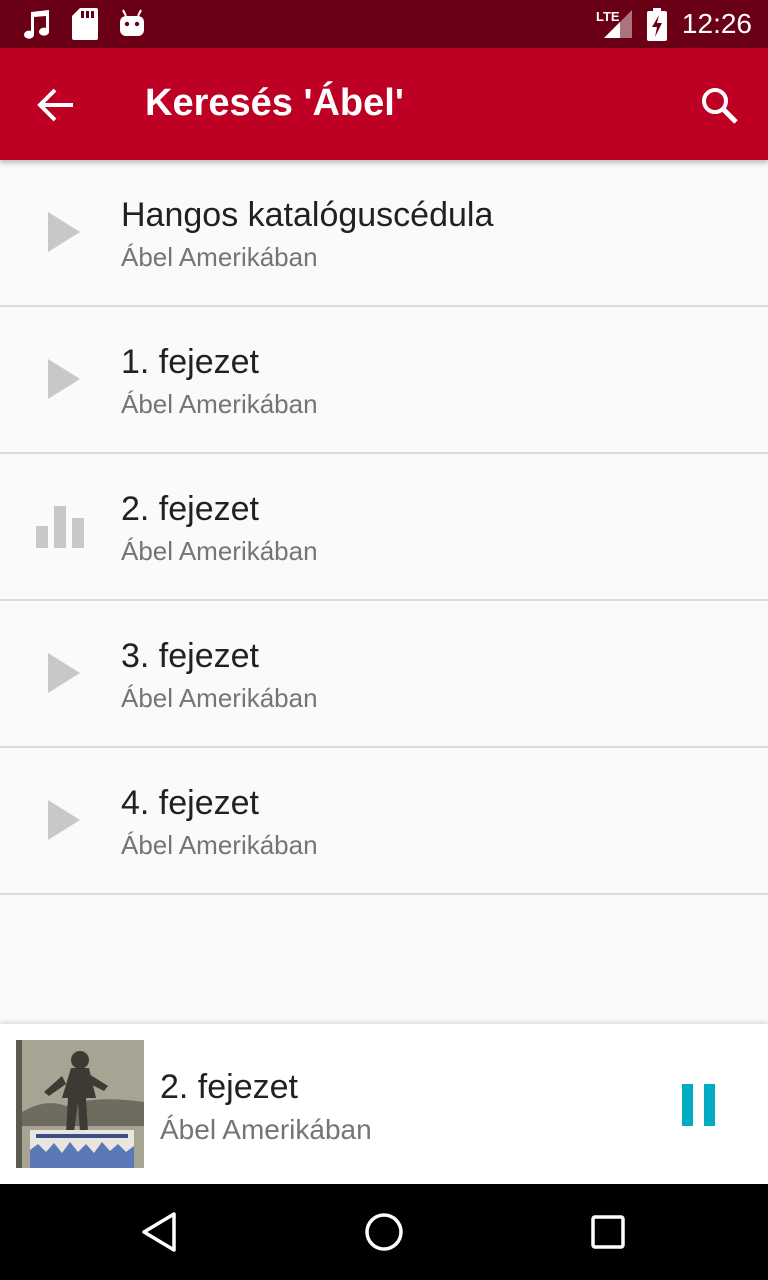 The height and width of the screenshot is (1280, 768). I want to click on battery-charging-icon, so click(657, 24).